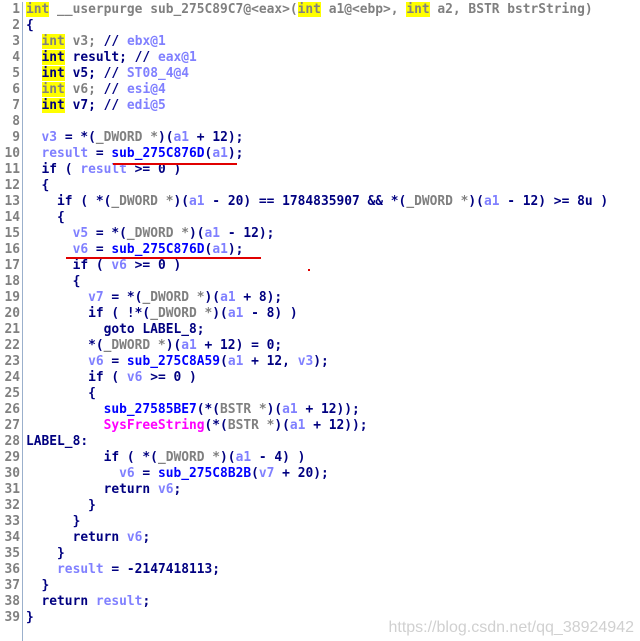 Image resolution: width=640 pixels, height=641 pixels. Describe the element at coordinates (146, 105) in the screenshot. I see `code-token: edi@5` at that location.